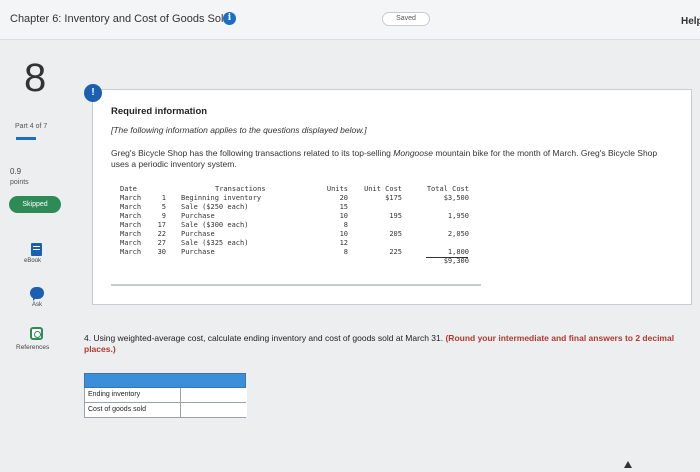  Describe the element at coordinates (447, 257) in the screenshot. I see `total-underline` at that location.